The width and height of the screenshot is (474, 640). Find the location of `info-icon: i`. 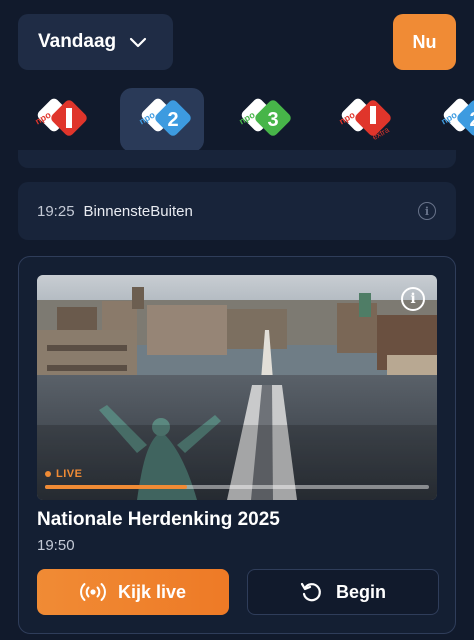

info-icon: i is located at coordinates (427, 211).